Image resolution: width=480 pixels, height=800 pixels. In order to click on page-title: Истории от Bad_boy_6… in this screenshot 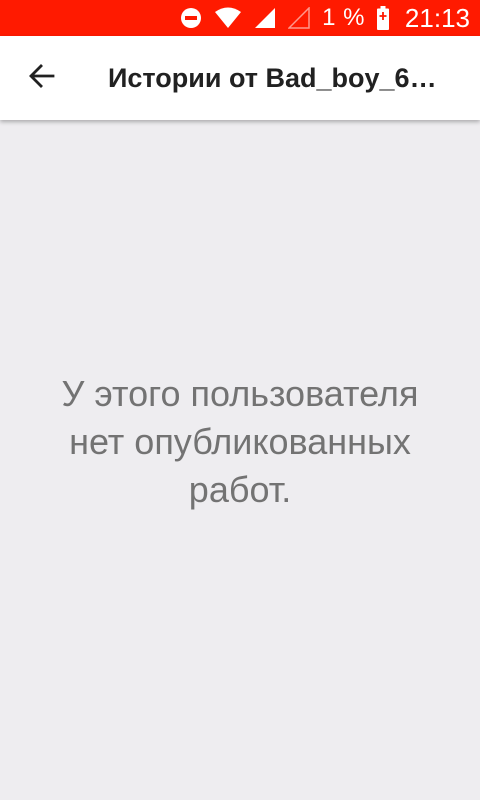, I will do `click(272, 78)`.